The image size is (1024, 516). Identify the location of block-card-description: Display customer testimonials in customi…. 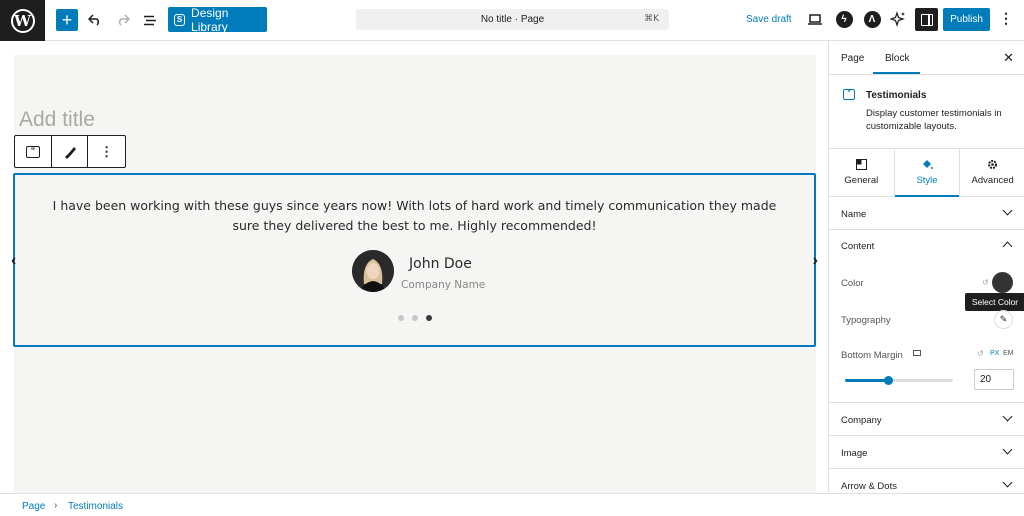
(934, 120).